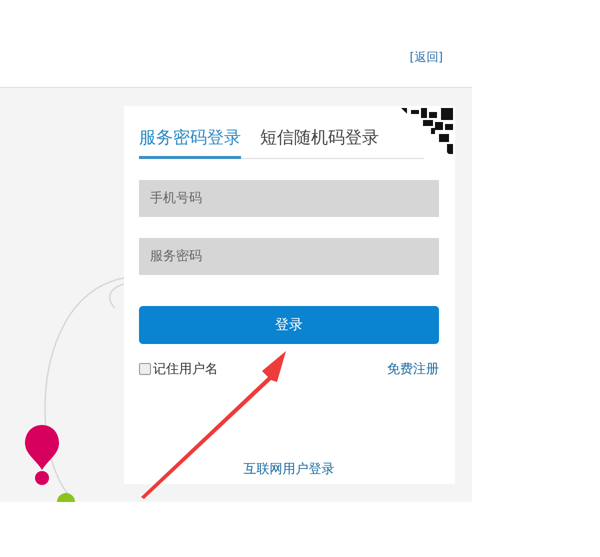 The width and height of the screenshot is (600, 557). Describe the element at coordinates (289, 256) in the screenshot. I see `input-field: 服务密码` at that location.